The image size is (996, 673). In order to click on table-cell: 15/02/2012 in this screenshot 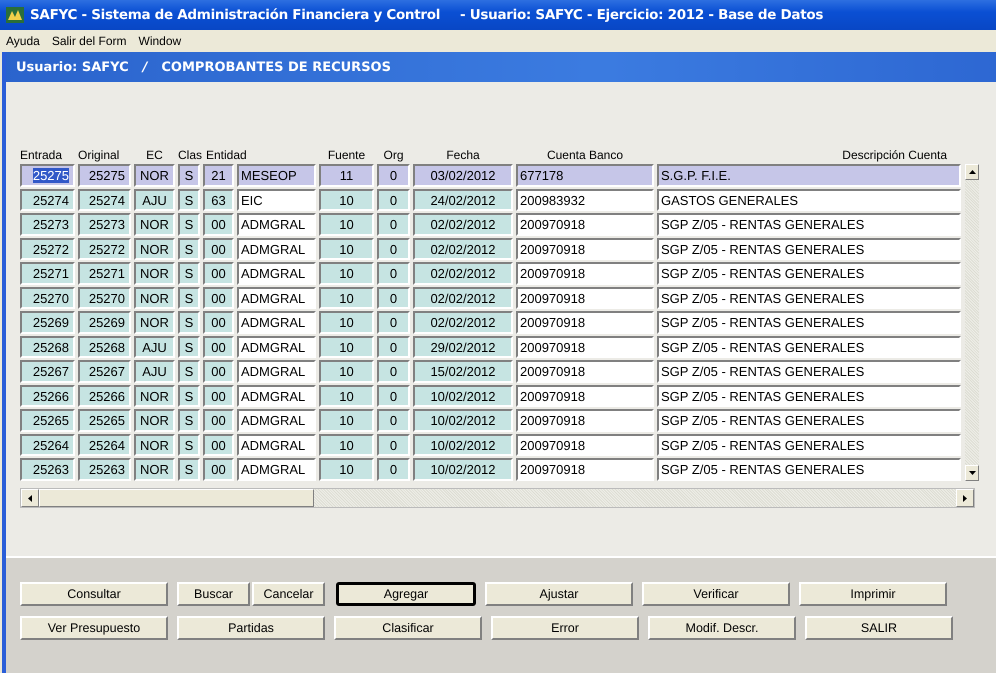, I will do `click(463, 371)`.